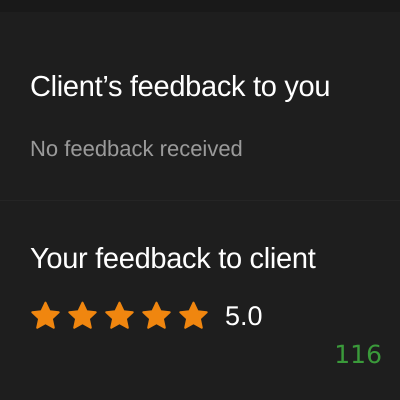 The image size is (400, 400). What do you see at coordinates (181, 87) in the screenshot?
I see `section-heading: Client’s feedback to you` at bounding box center [181, 87].